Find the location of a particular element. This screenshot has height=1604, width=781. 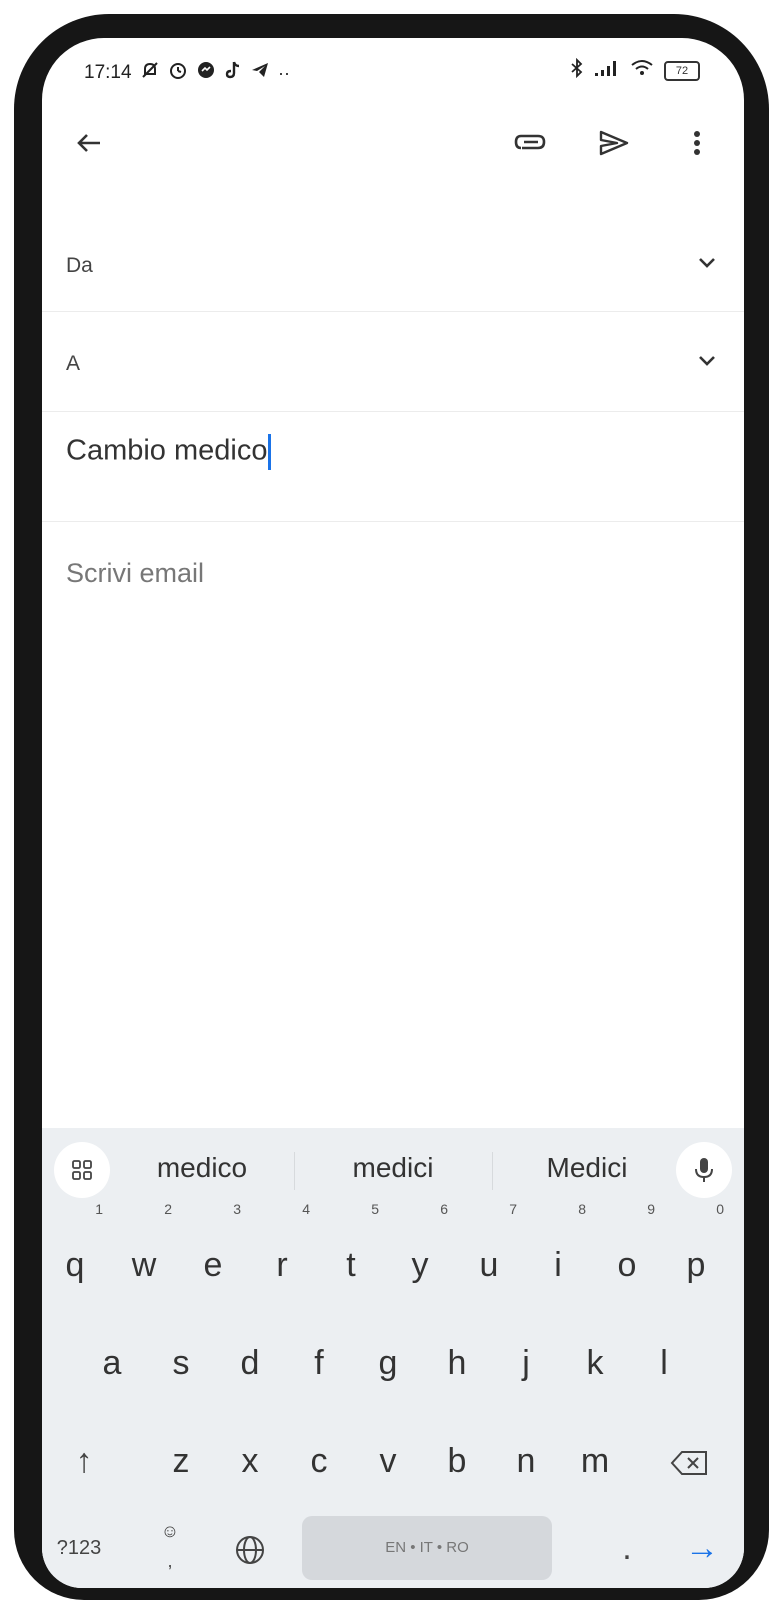

enter-key: → is located at coordinates (702, 1548).